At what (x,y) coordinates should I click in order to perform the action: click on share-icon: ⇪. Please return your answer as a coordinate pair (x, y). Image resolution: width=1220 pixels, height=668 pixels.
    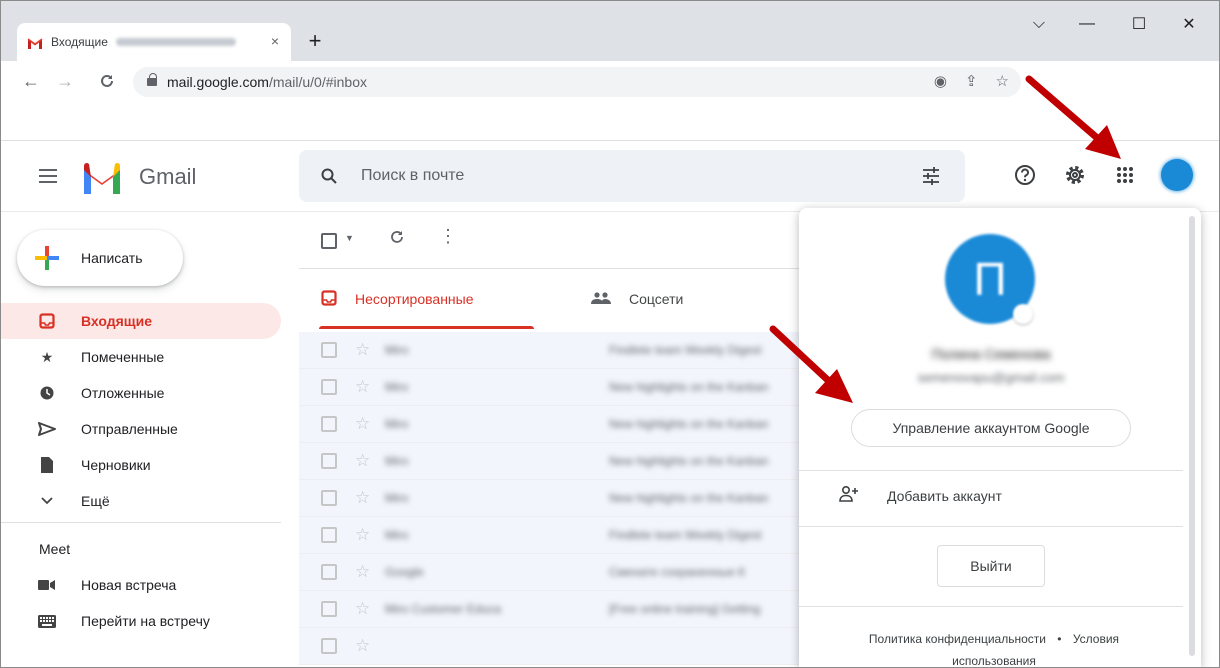
    Looking at the image, I should click on (971, 81).